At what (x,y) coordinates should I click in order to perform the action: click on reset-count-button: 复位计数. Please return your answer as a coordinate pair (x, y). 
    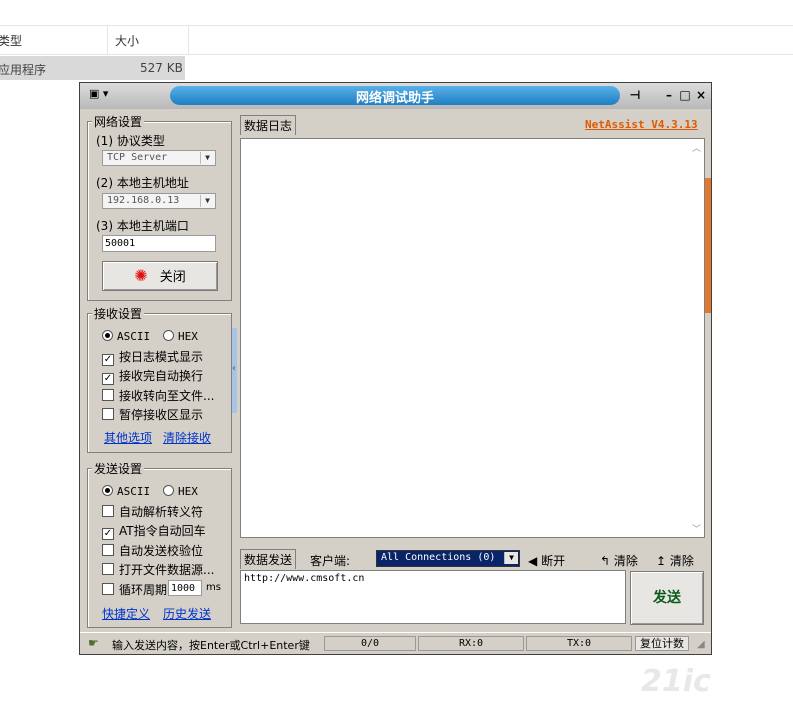
    Looking at the image, I should click on (662, 643).